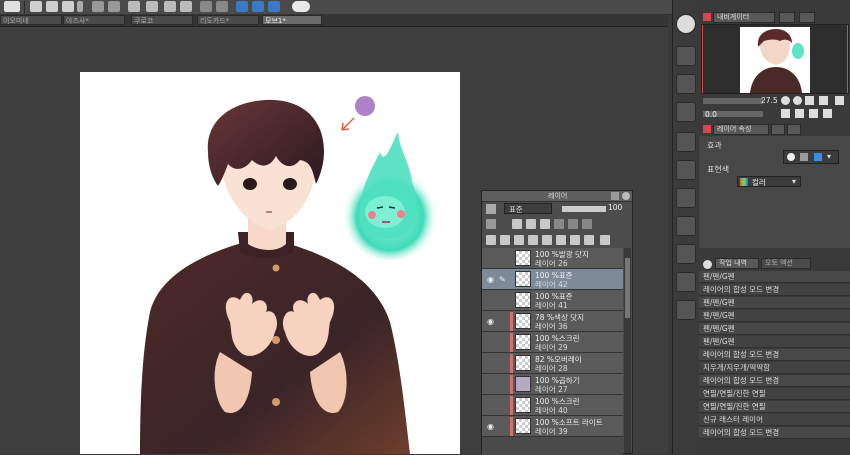  I want to click on layer-row: 100 %스크린 레이어 29, so click(552, 342).